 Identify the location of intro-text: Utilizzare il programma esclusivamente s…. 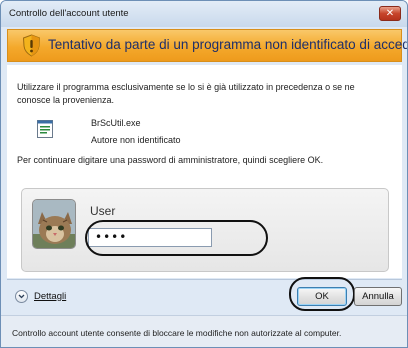
(186, 93).